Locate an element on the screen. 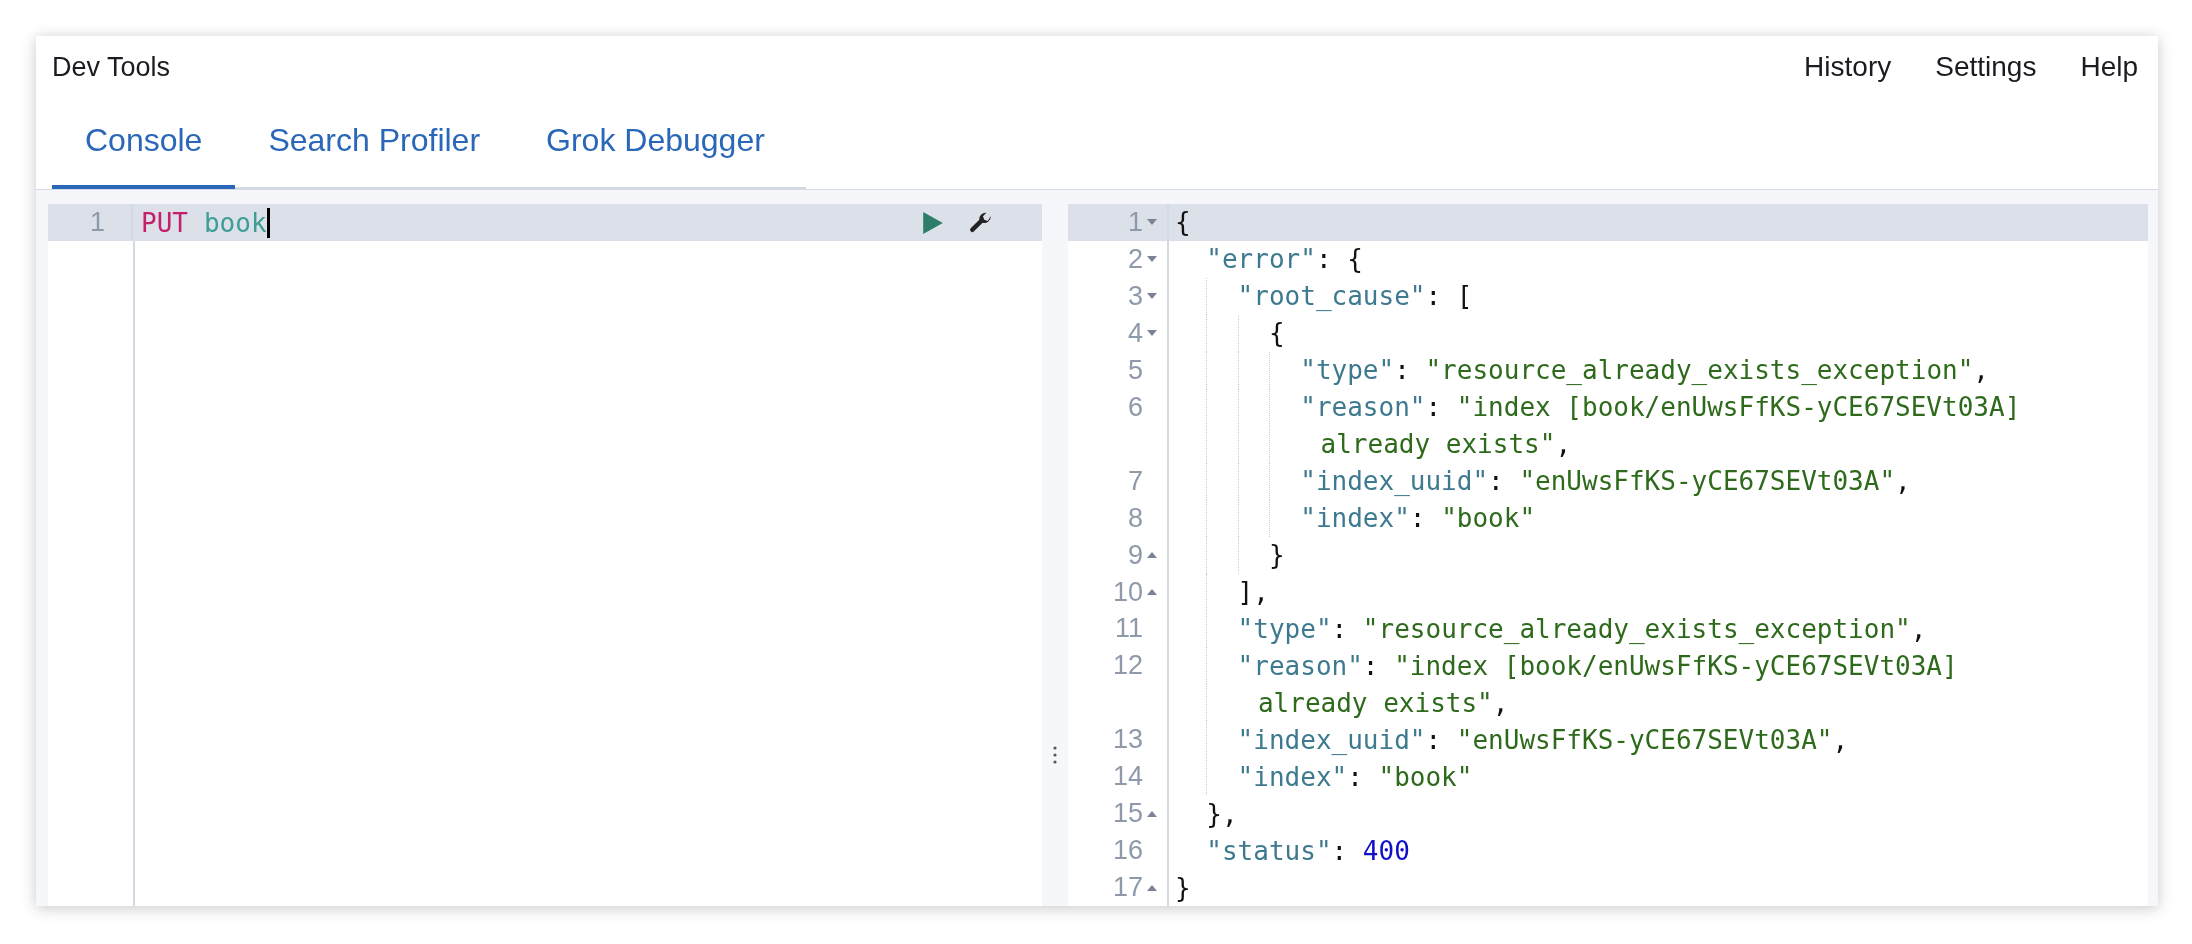 Image resolution: width=2192 pixels, height=944 pixels. line-number: 9 is located at coordinates (1135, 555).